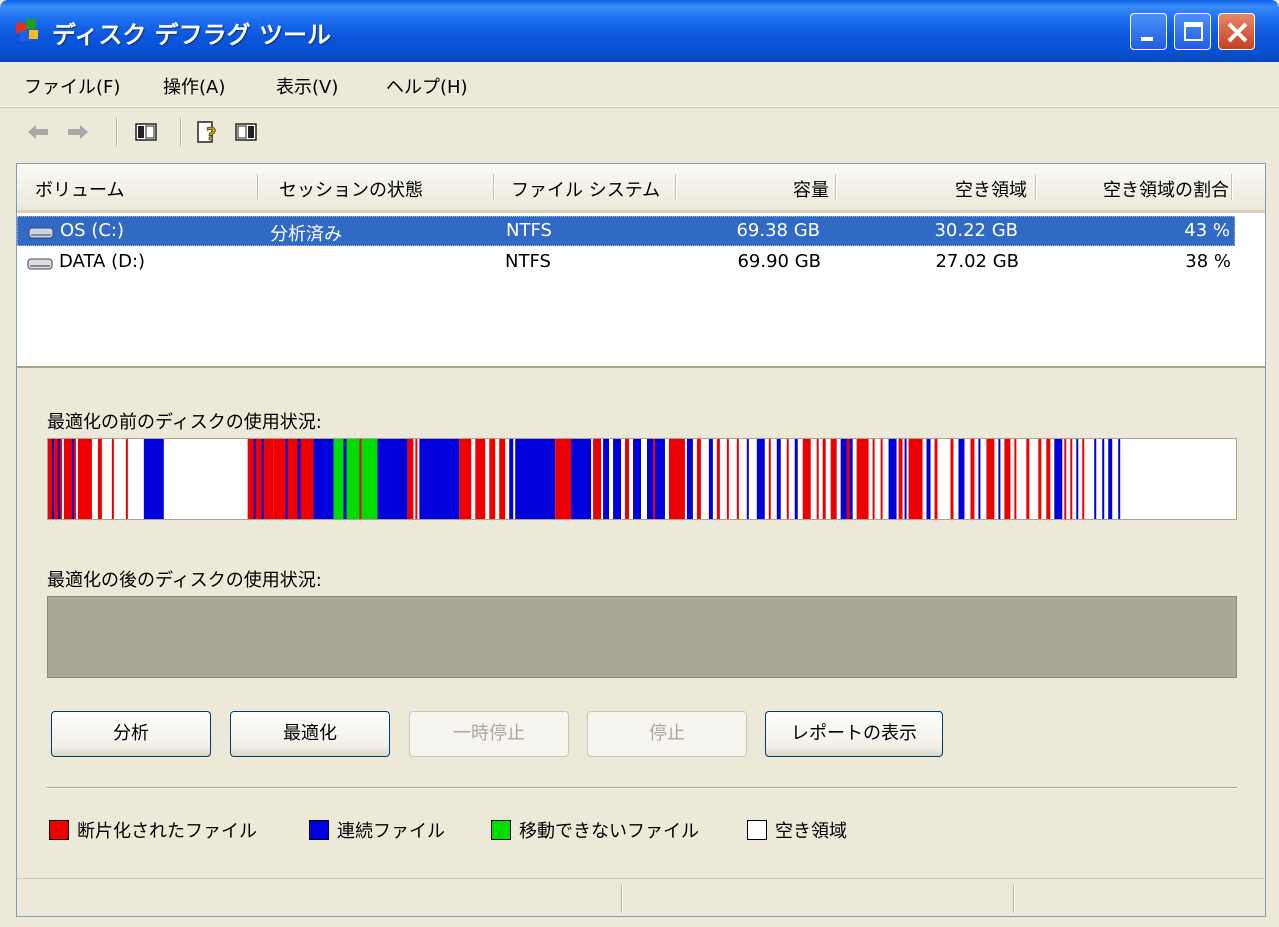 Image resolution: width=1279 pixels, height=927 pixels. Describe the element at coordinates (501, 830) in the screenshot. I see `unmovable-legend-swatch` at that location.